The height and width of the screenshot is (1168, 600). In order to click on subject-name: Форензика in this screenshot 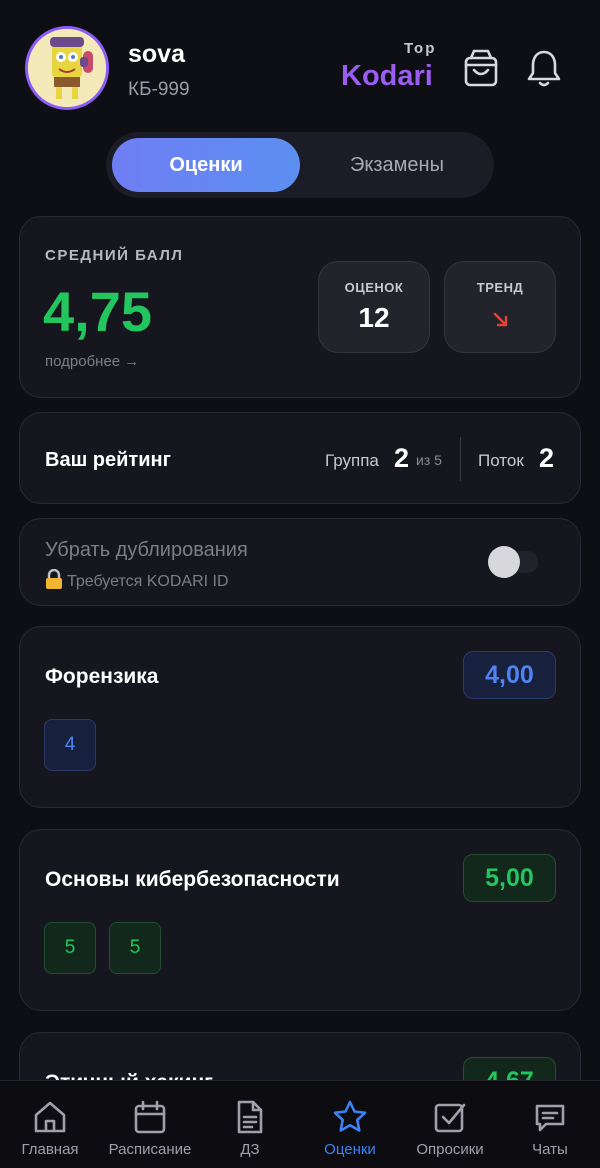, I will do `click(102, 676)`.